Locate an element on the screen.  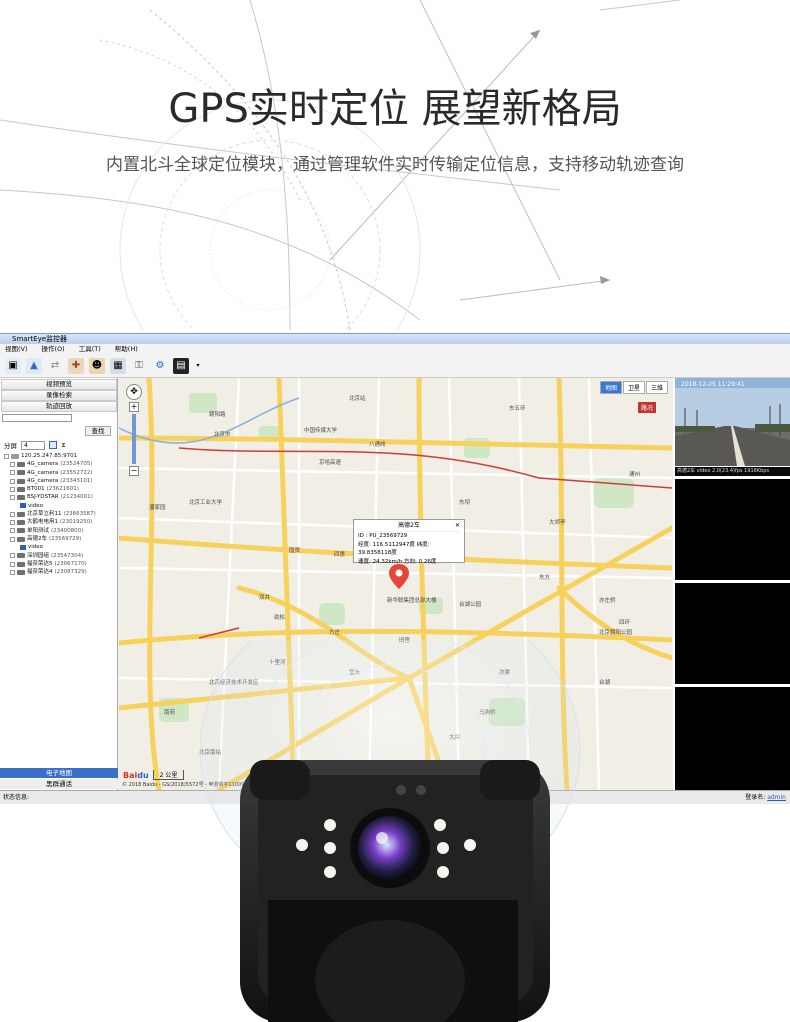
tree-device-item: 深圳园组 (23547304) is located at coordinates (60, 556).